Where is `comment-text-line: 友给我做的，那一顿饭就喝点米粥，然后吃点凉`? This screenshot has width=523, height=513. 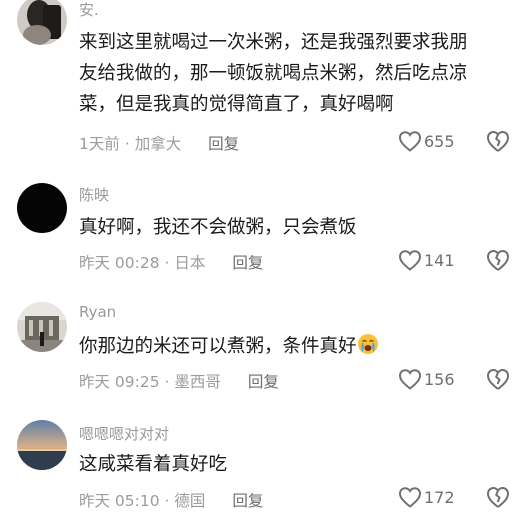 comment-text-line: 友给我做的，那一顿饭就喝点米粥，然后吃点凉 is located at coordinates (273, 73).